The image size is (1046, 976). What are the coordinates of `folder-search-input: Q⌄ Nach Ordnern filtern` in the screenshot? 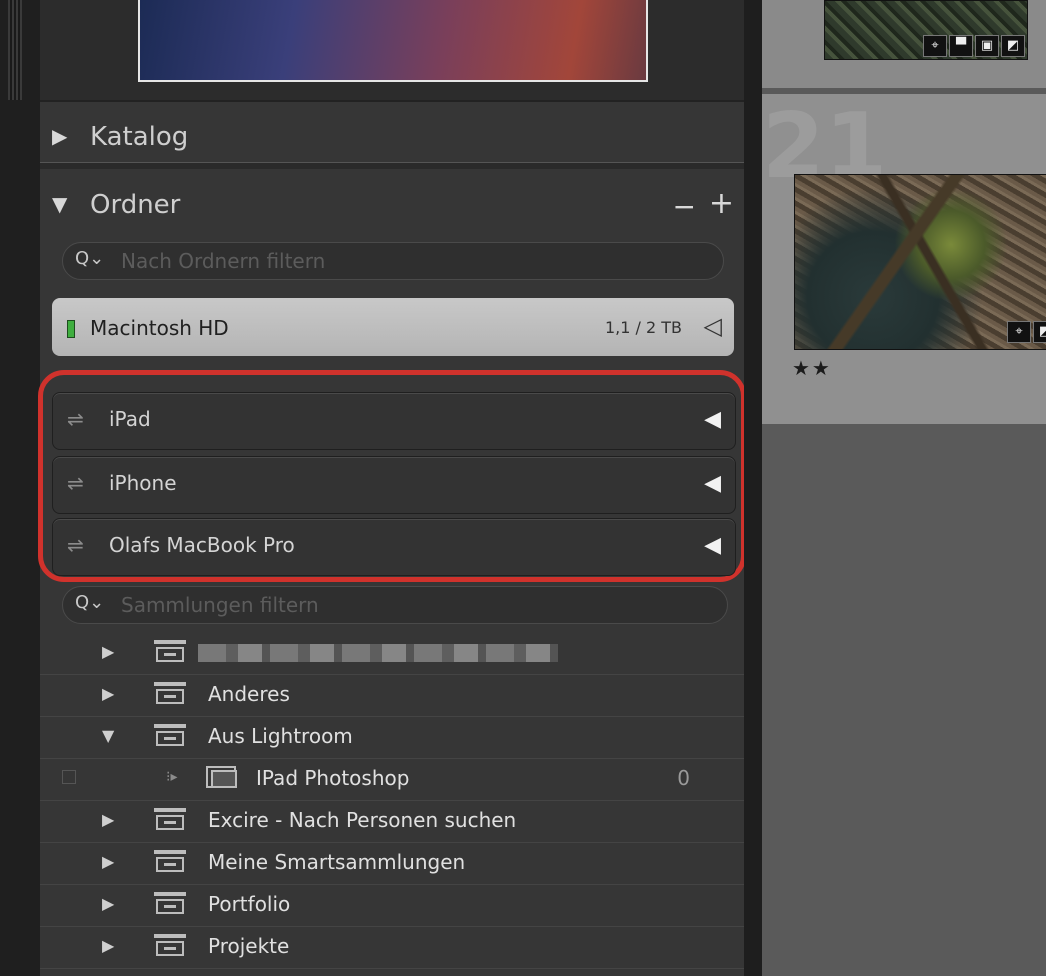 It's located at (393, 261).